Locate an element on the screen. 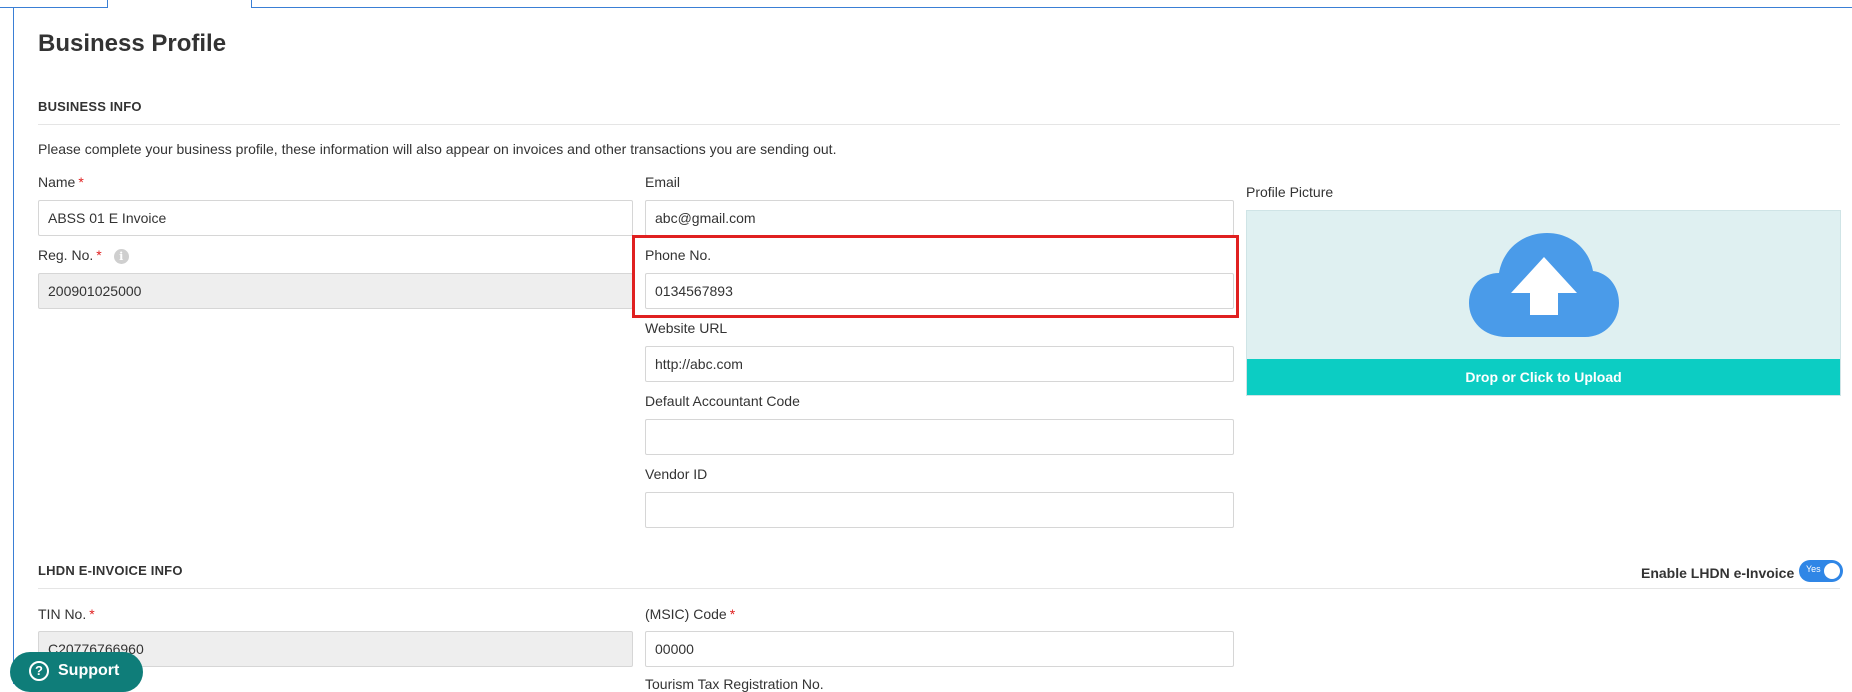 The width and height of the screenshot is (1852, 692). info-icon: i is located at coordinates (121, 256).